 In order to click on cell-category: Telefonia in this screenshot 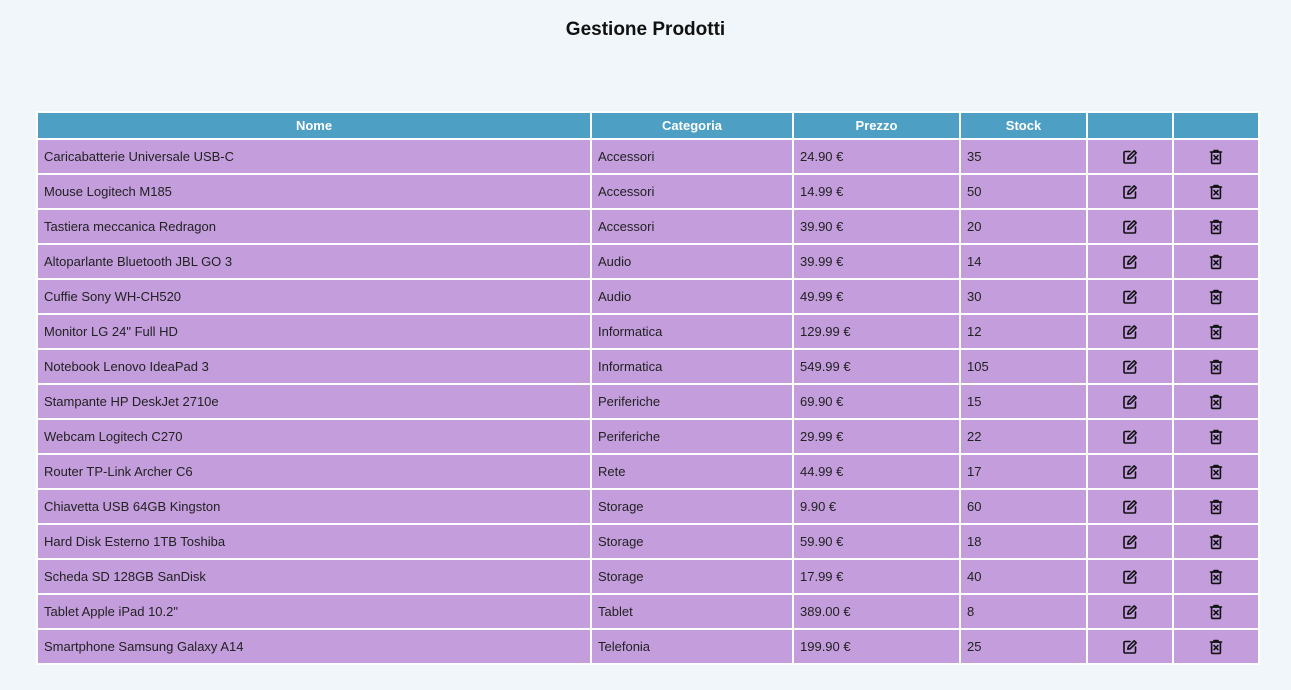, I will do `click(692, 646)`.